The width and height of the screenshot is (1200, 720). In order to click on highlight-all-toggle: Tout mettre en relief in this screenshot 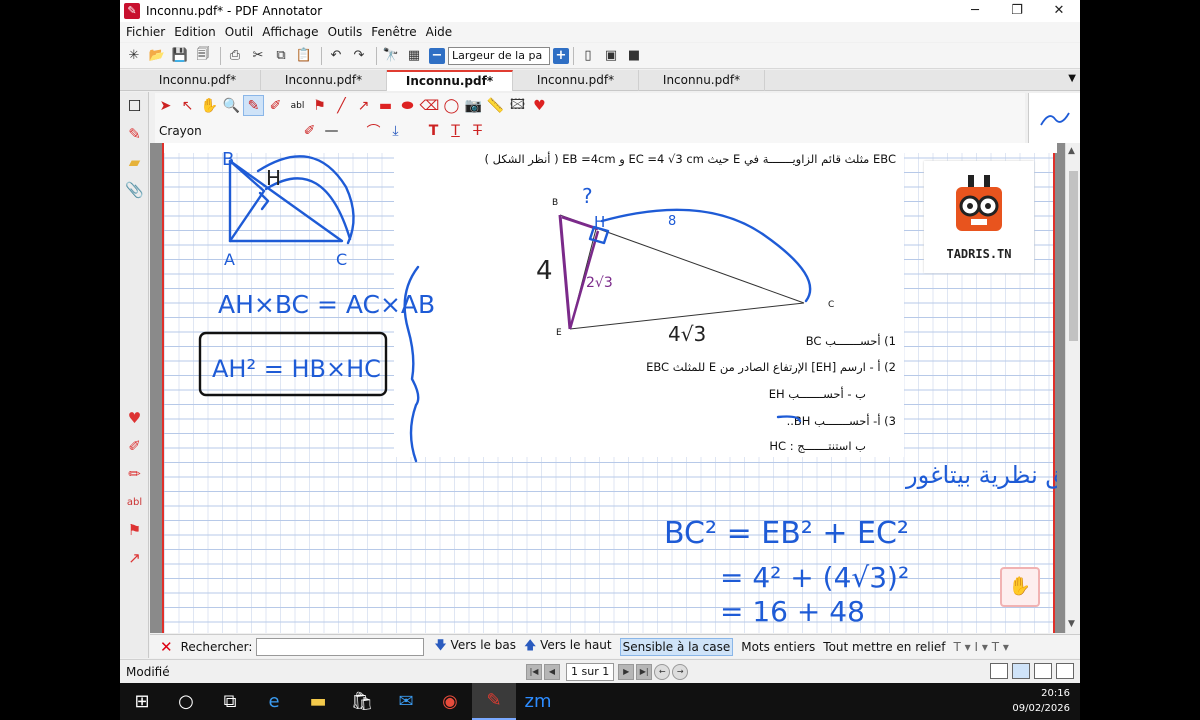, I will do `click(884, 647)`.